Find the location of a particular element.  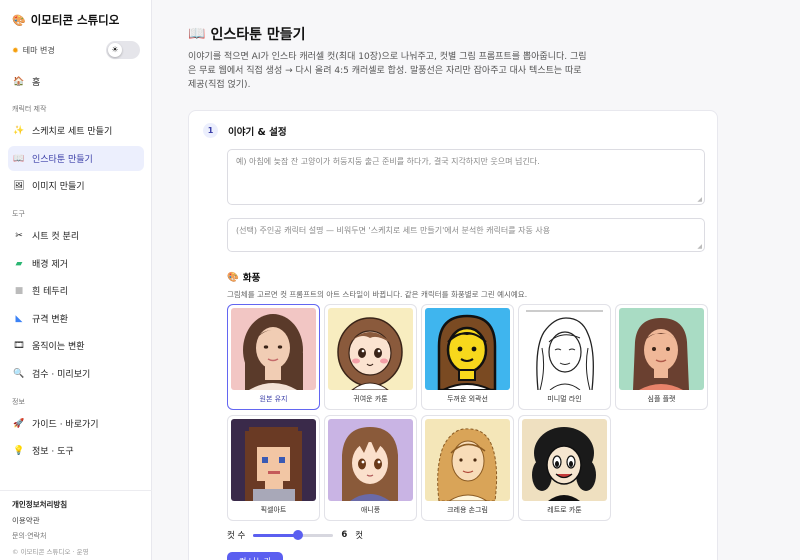

section-info: 정보 is located at coordinates (18, 402).